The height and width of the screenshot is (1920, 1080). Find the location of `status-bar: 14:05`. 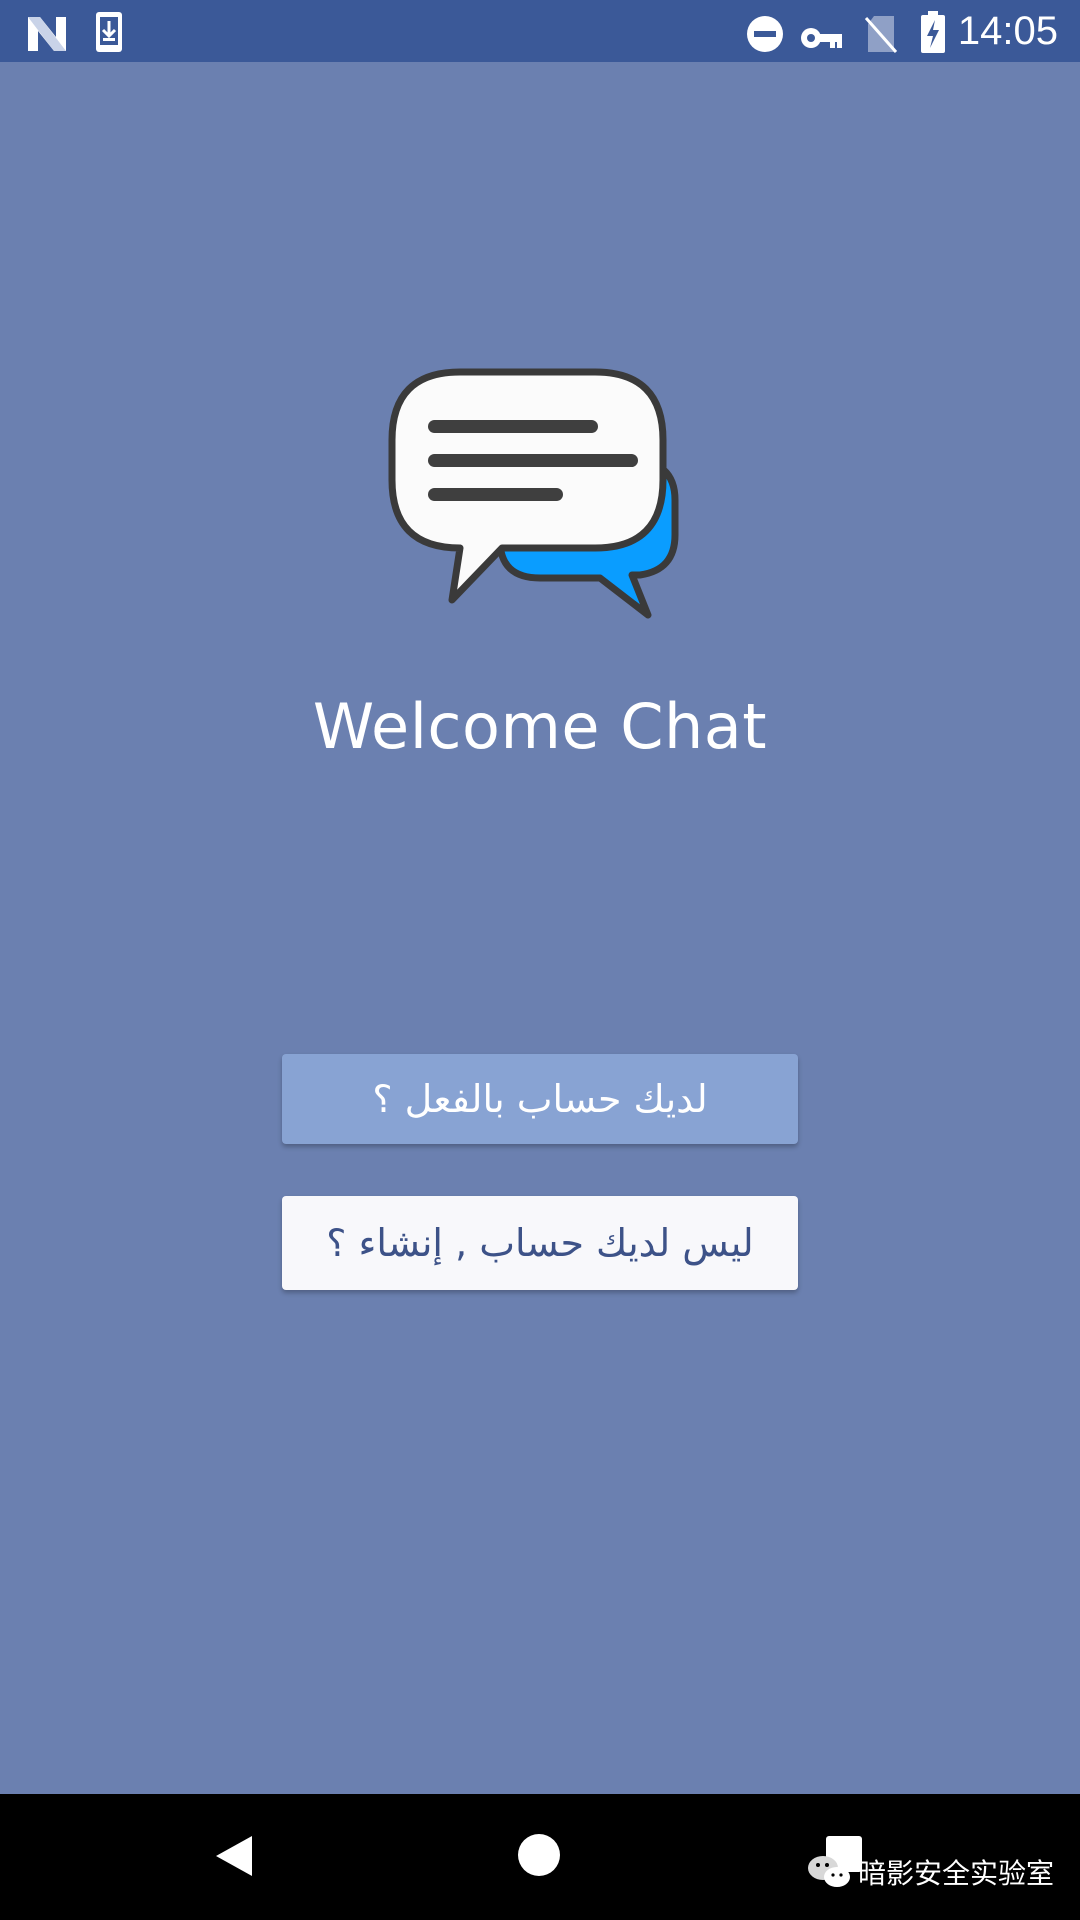

status-bar: 14:05 is located at coordinates (540, 31).